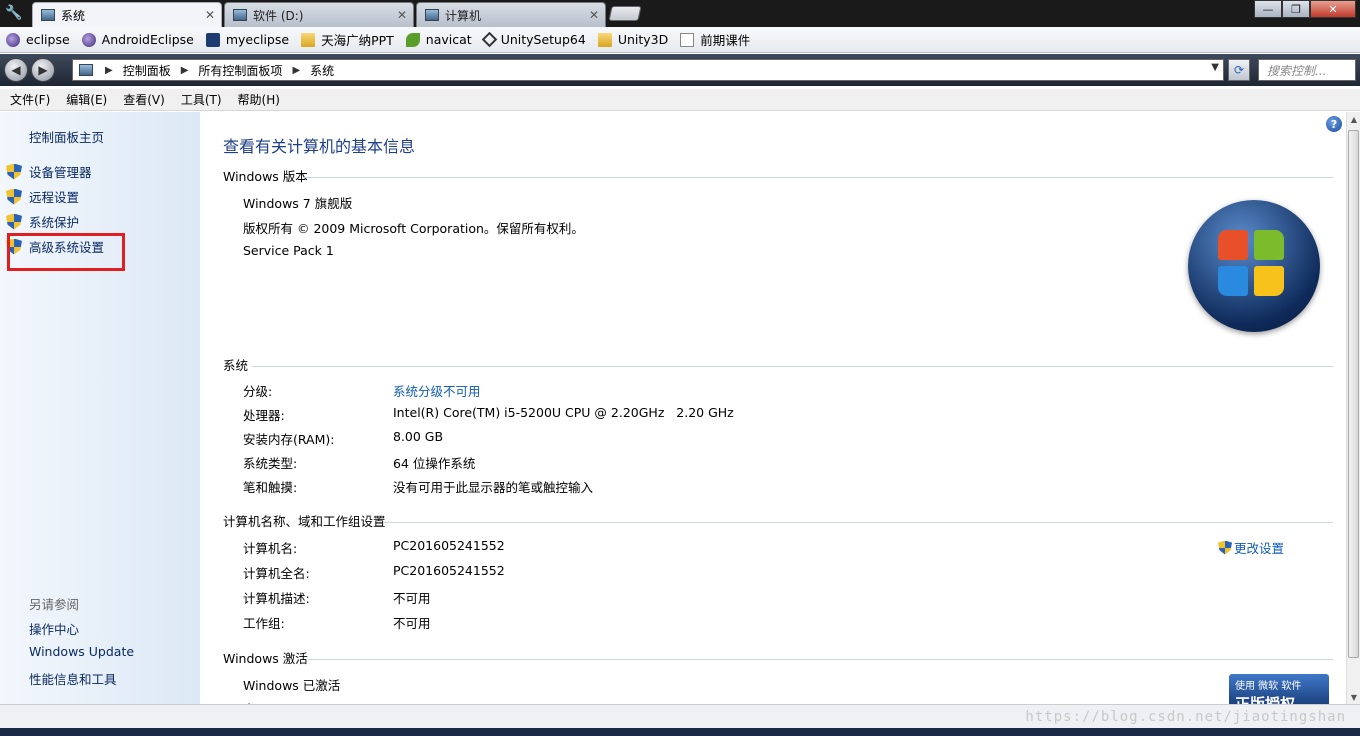  Describe the element at coordinates (265, 176) in the screenshot. I see `edition-heading: Windows 版本` at that location.